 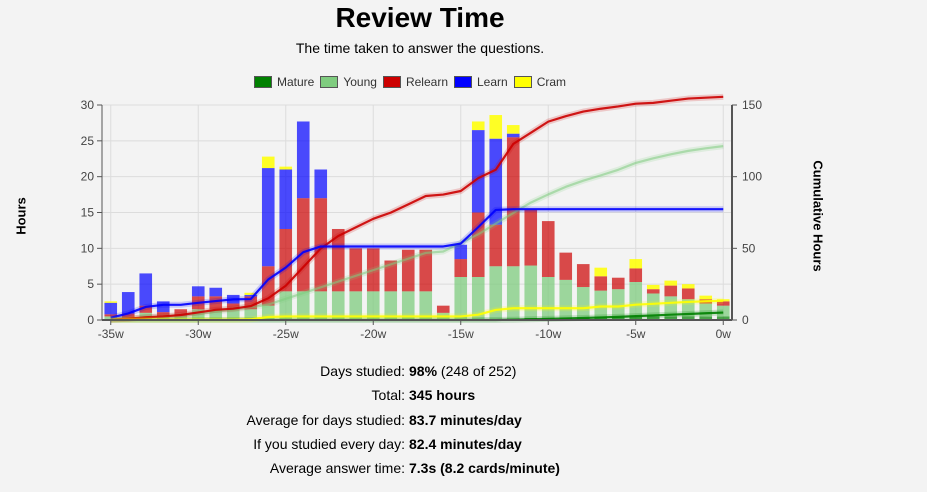 What do you see at coordinates (388, 395) in the screenshot?
I see `stat-label: Total:` at bounding box center [388, 395].